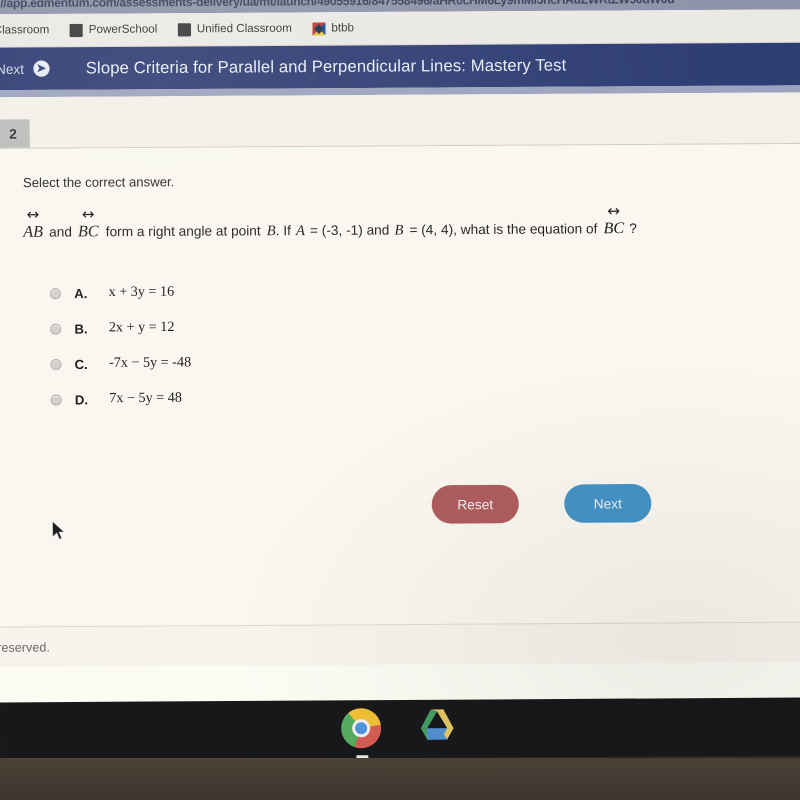 The image size is (800, 800). What do you see at coordinates (141, 328) in the screenshot?
I see `choice-text: 2x + y = 12` at bounding box center [141, 328].